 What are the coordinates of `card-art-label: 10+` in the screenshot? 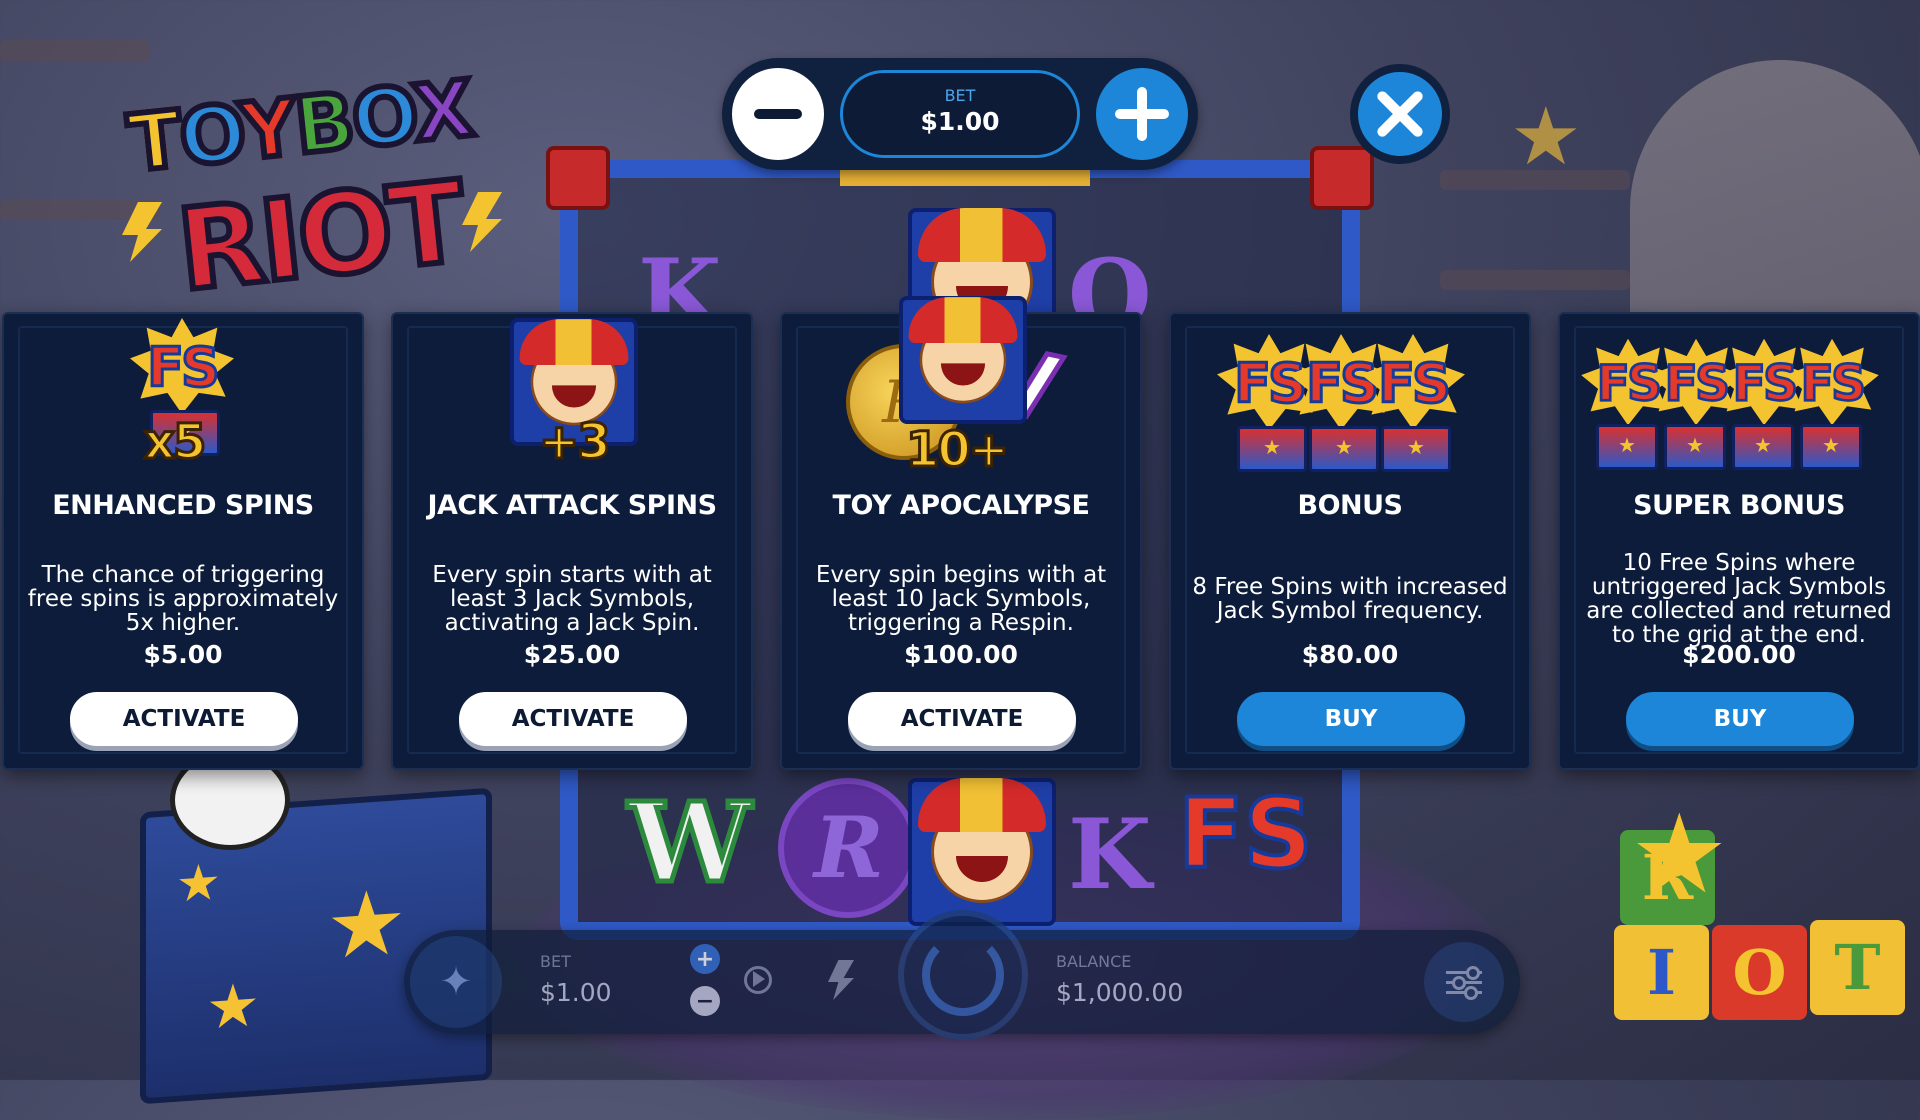 It's located at (957, 450).